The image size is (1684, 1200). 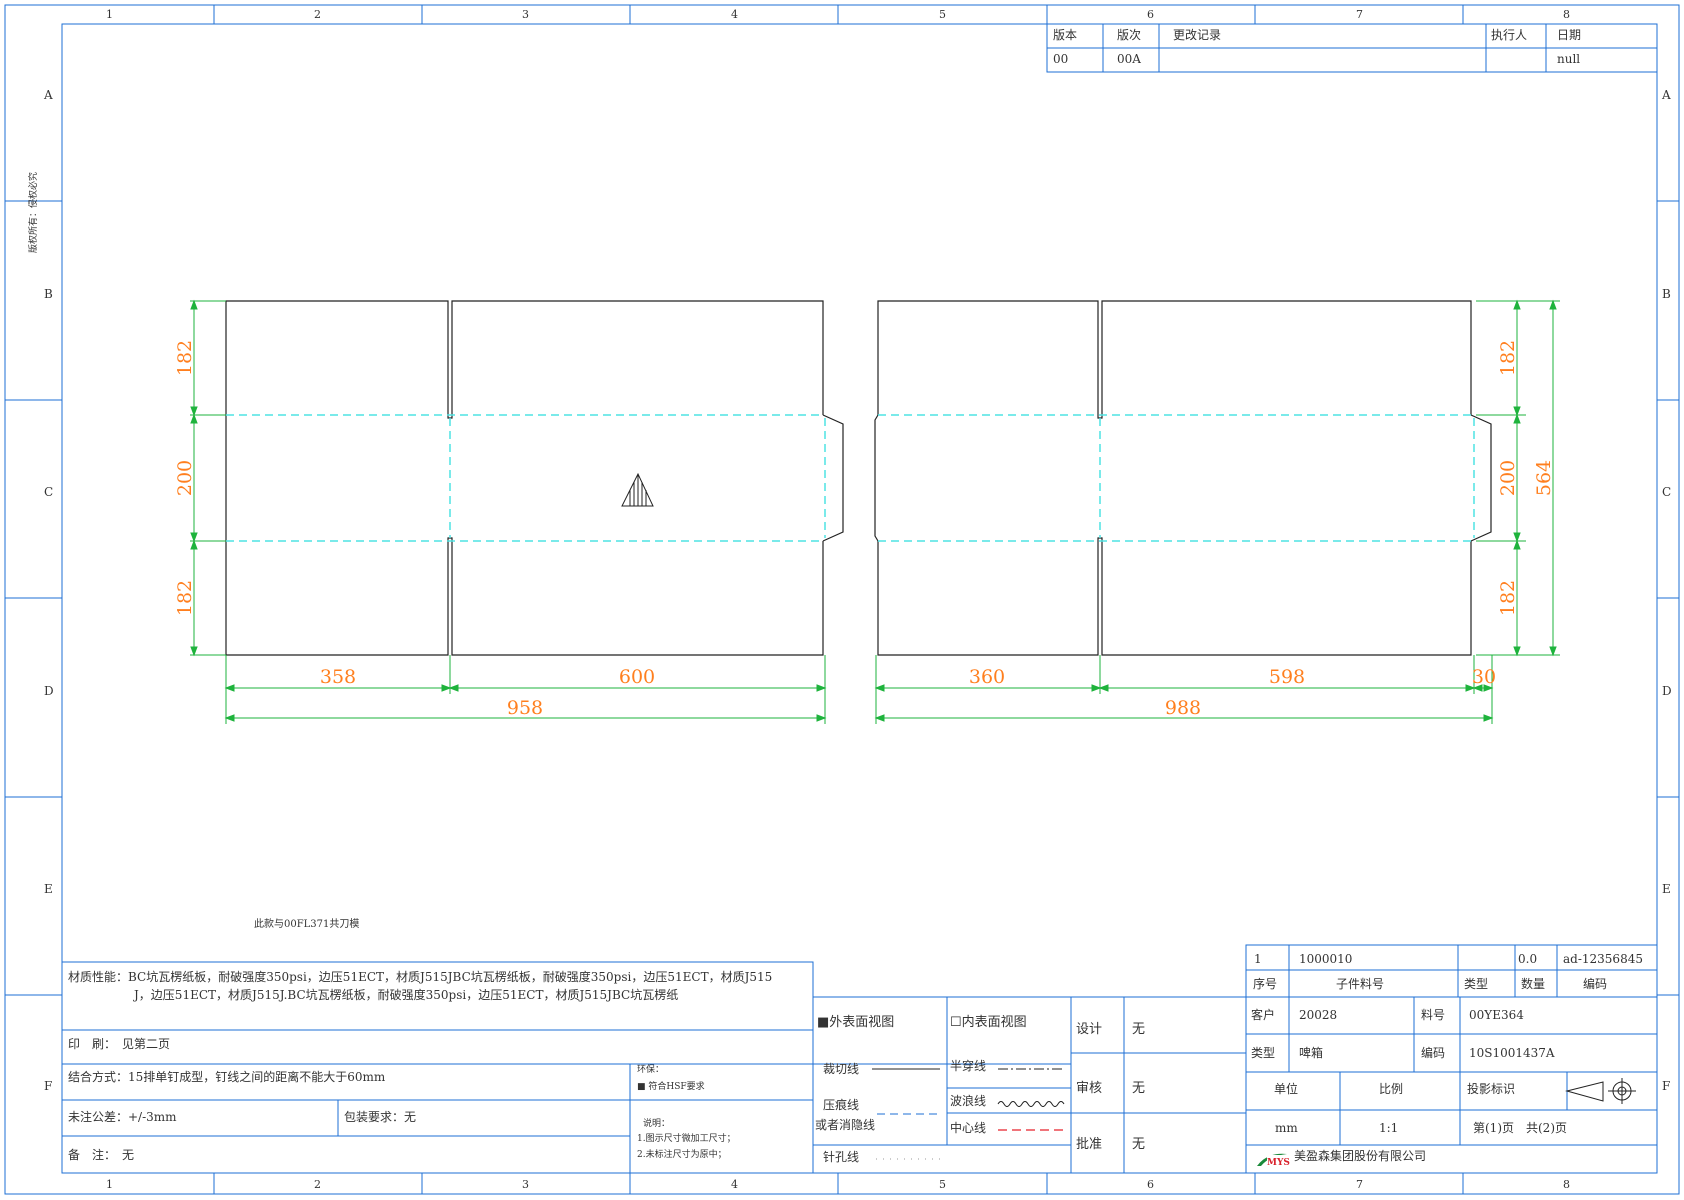 I want to click on row-letter-right-A: A, so click(x=1666, y=95).